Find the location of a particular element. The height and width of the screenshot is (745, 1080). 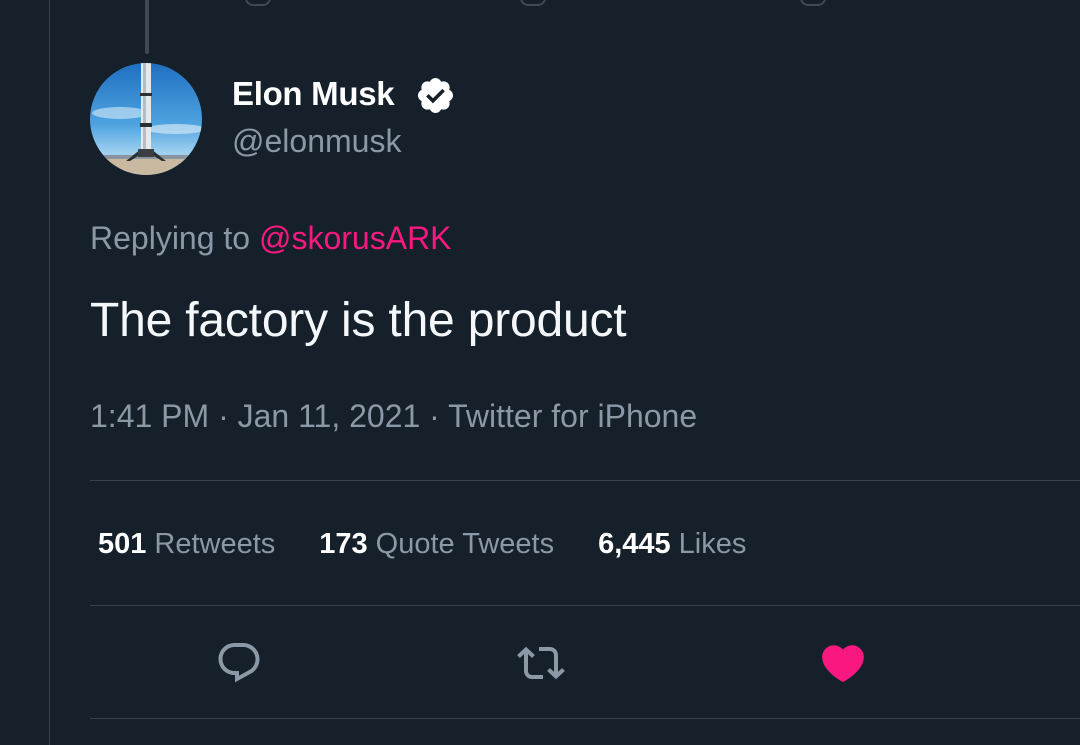

author-display-name: Elon Musk is located at coordinates (313, 94).